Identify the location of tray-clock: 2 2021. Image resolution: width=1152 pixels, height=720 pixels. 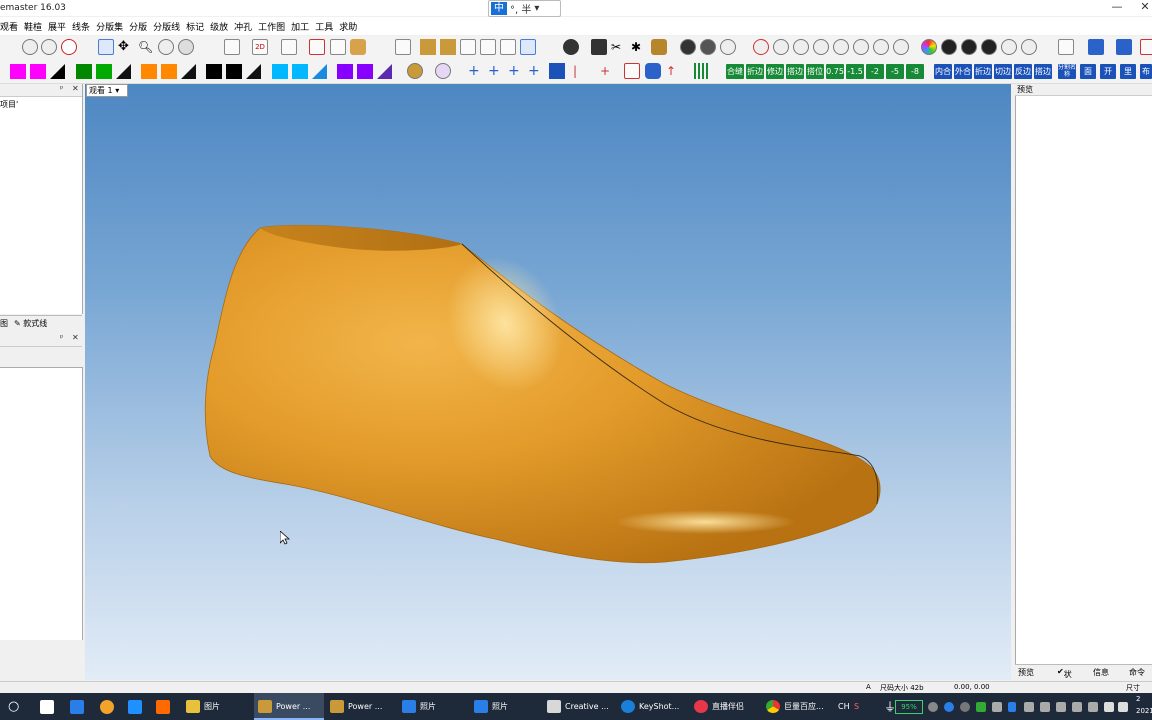
(1144, 704).